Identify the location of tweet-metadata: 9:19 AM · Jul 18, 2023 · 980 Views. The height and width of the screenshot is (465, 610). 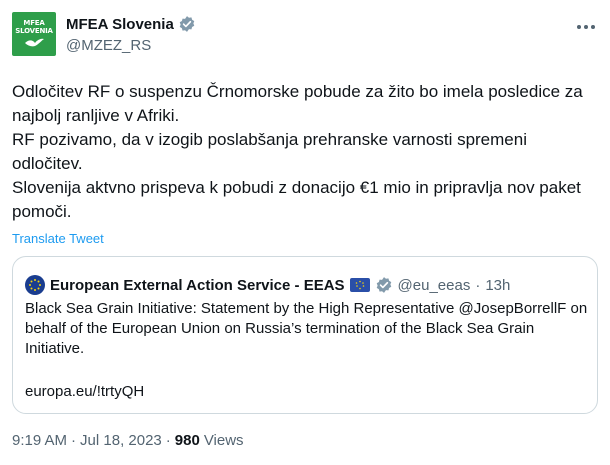
(128, 440).